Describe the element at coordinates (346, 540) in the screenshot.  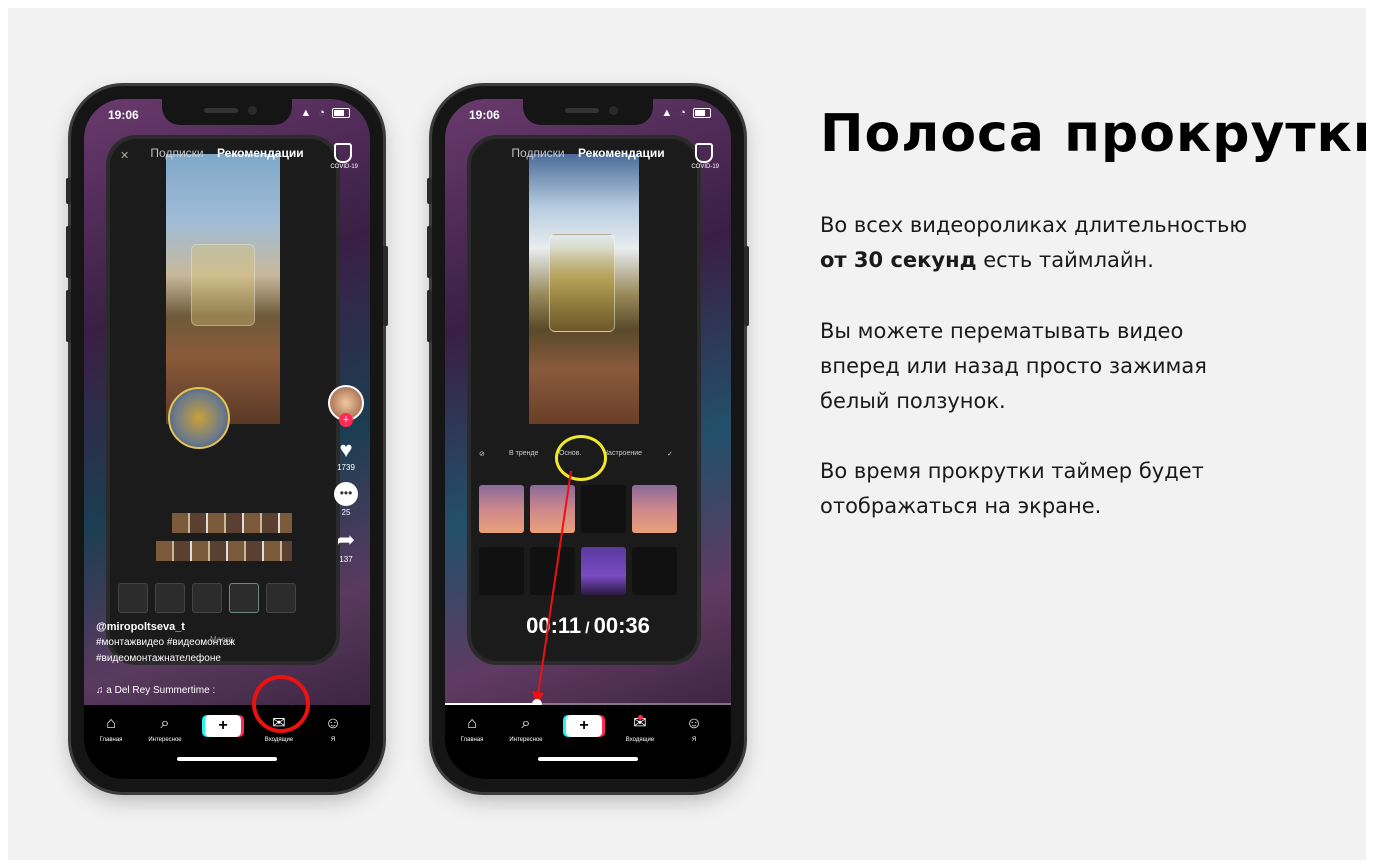
I see `share-icon: ➦` at that location.